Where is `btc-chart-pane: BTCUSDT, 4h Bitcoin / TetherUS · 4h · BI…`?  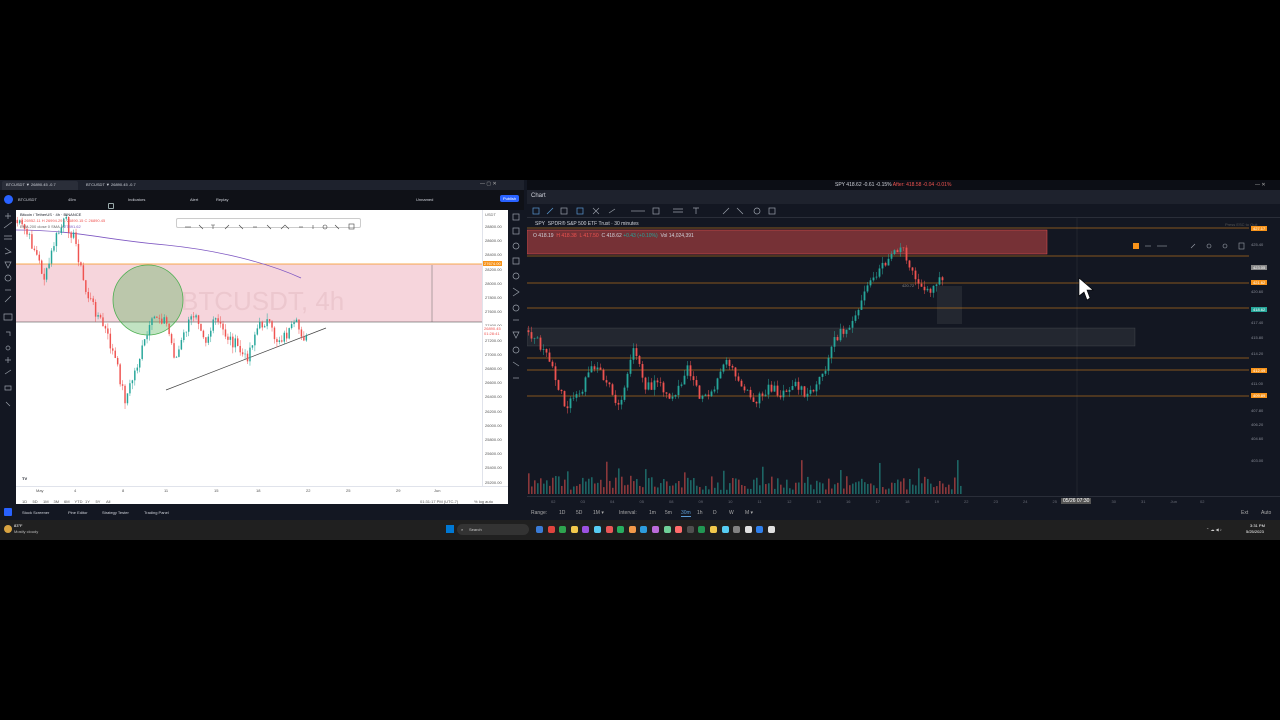
btc-chart-pane: BTCUSDT, 4h Bitcoin / TetherUS · 4h · BI… is located at coordinates (248, 348).